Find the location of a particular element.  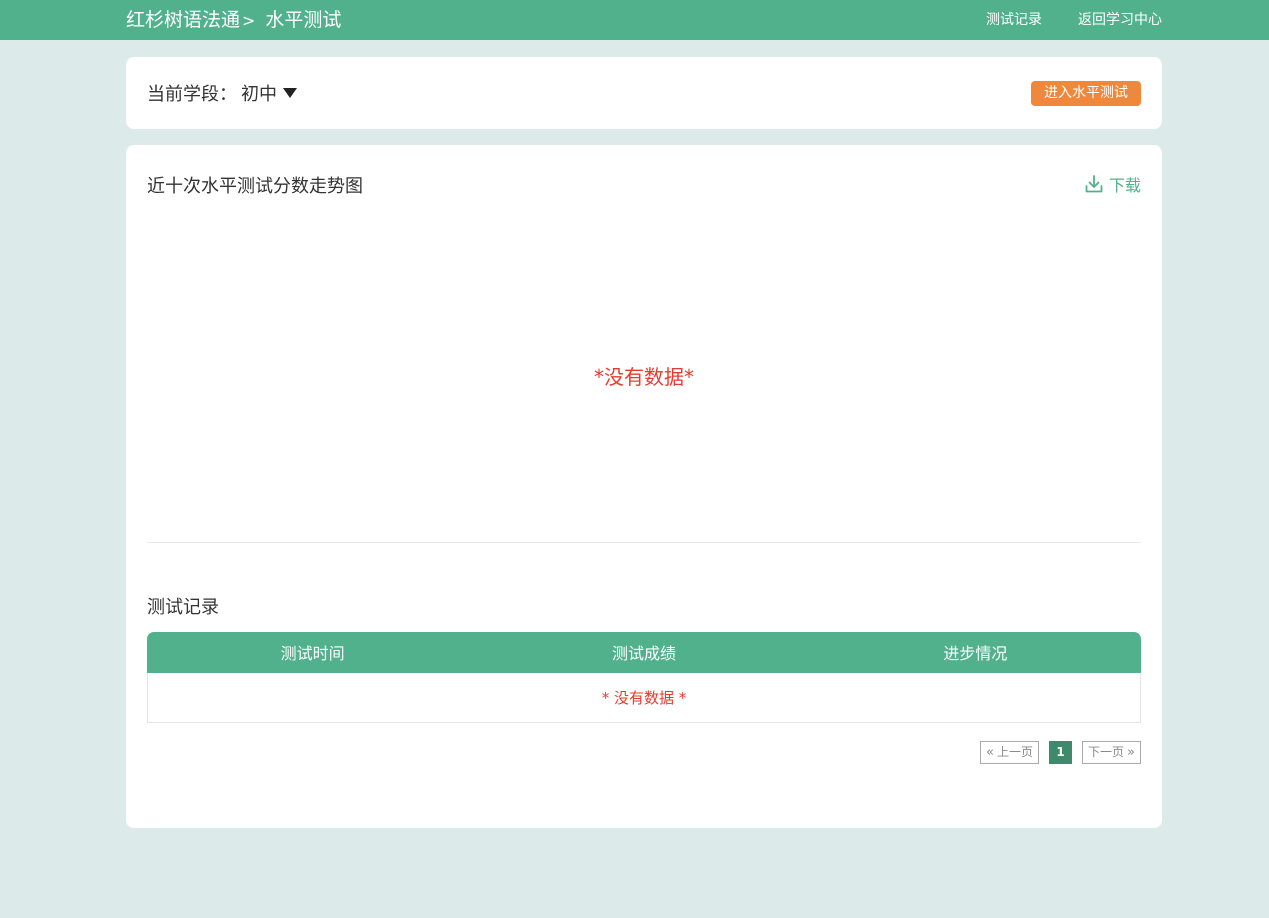

next-page-button: 下一页 » is located at coordinates (1111, 752).